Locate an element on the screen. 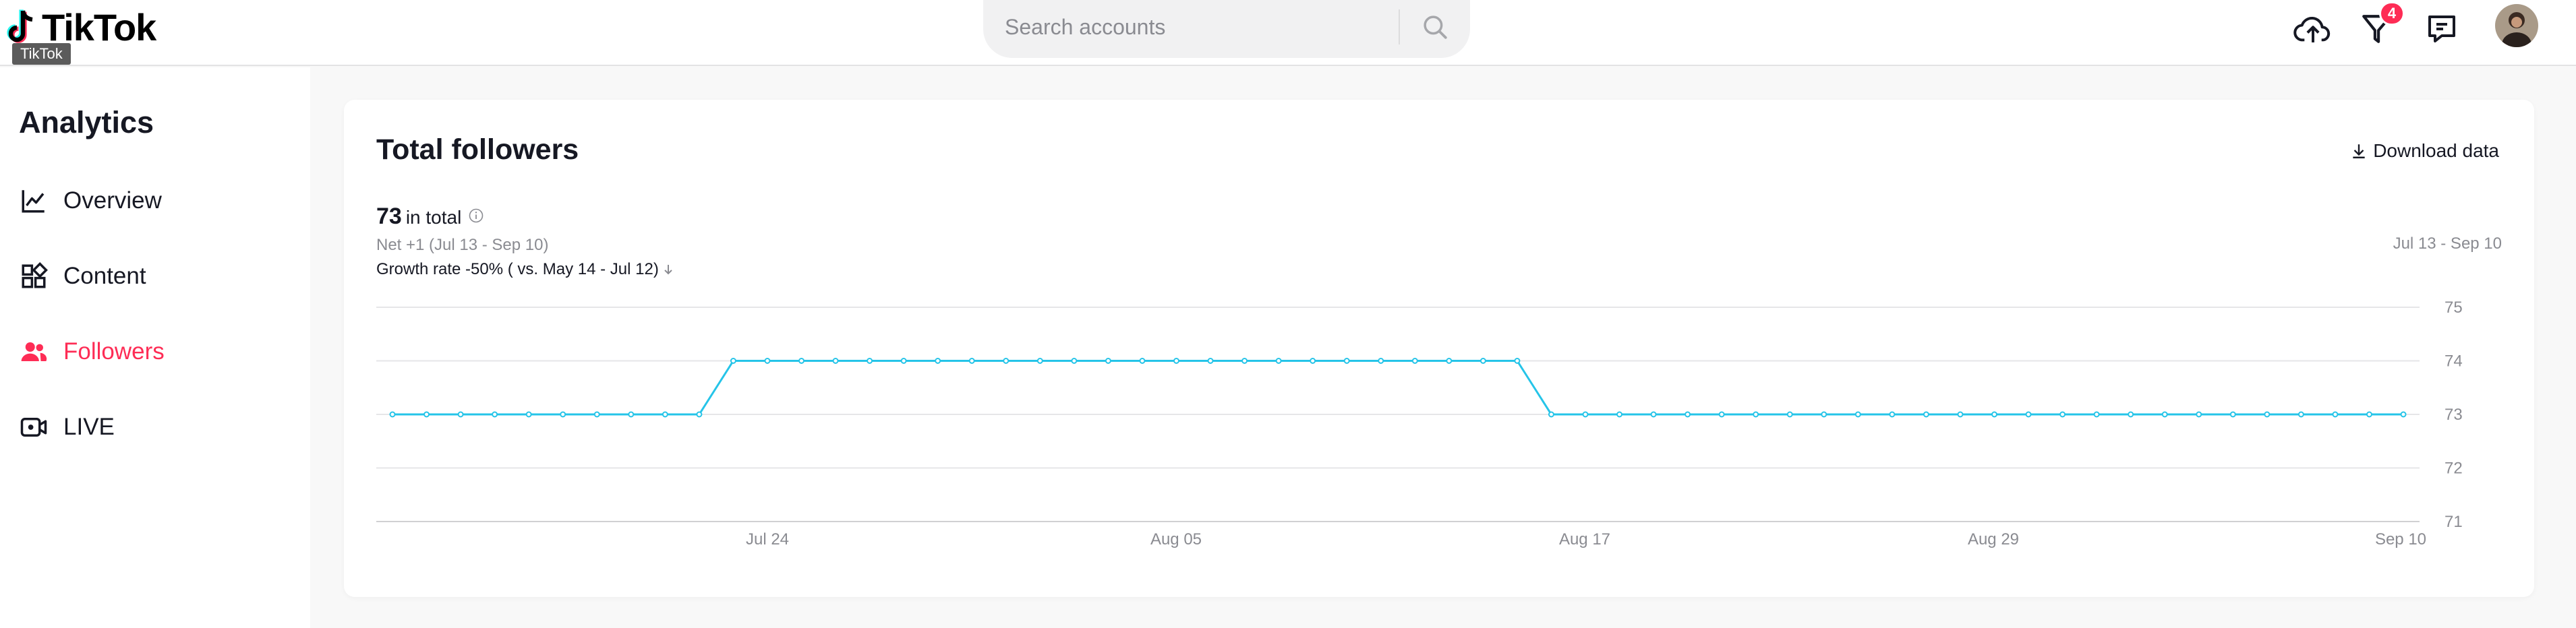  logo-tooltip: TikTok is located at coordinates (41, 54).